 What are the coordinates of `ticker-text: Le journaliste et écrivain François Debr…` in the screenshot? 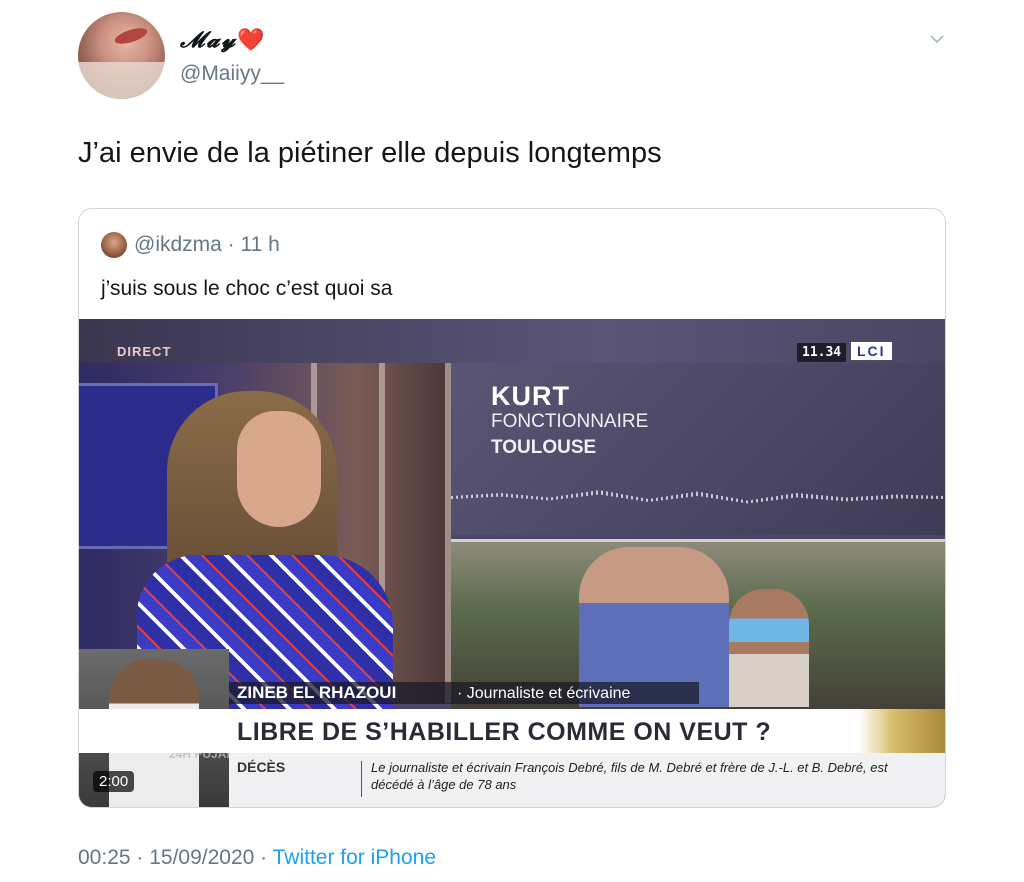 It's located at (629, 776).